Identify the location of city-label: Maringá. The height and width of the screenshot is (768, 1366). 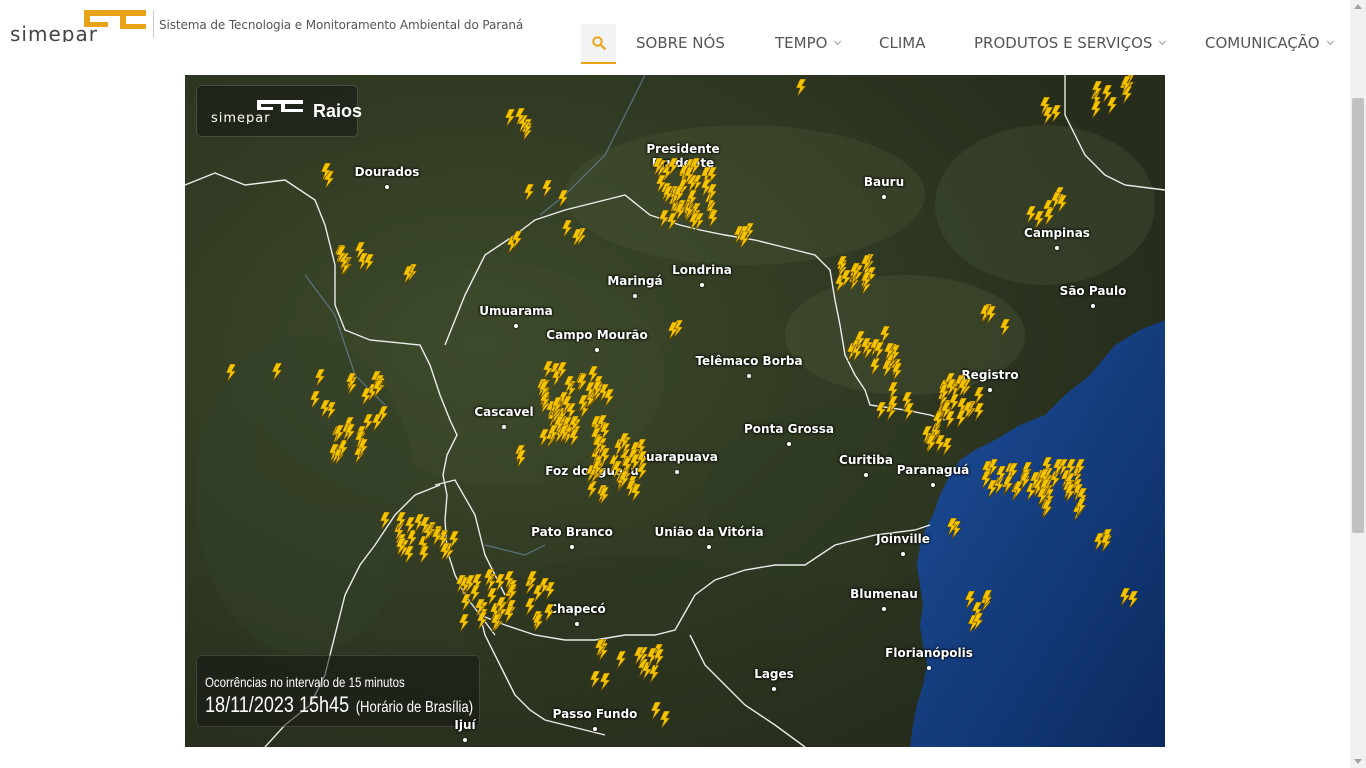
(635, 281).